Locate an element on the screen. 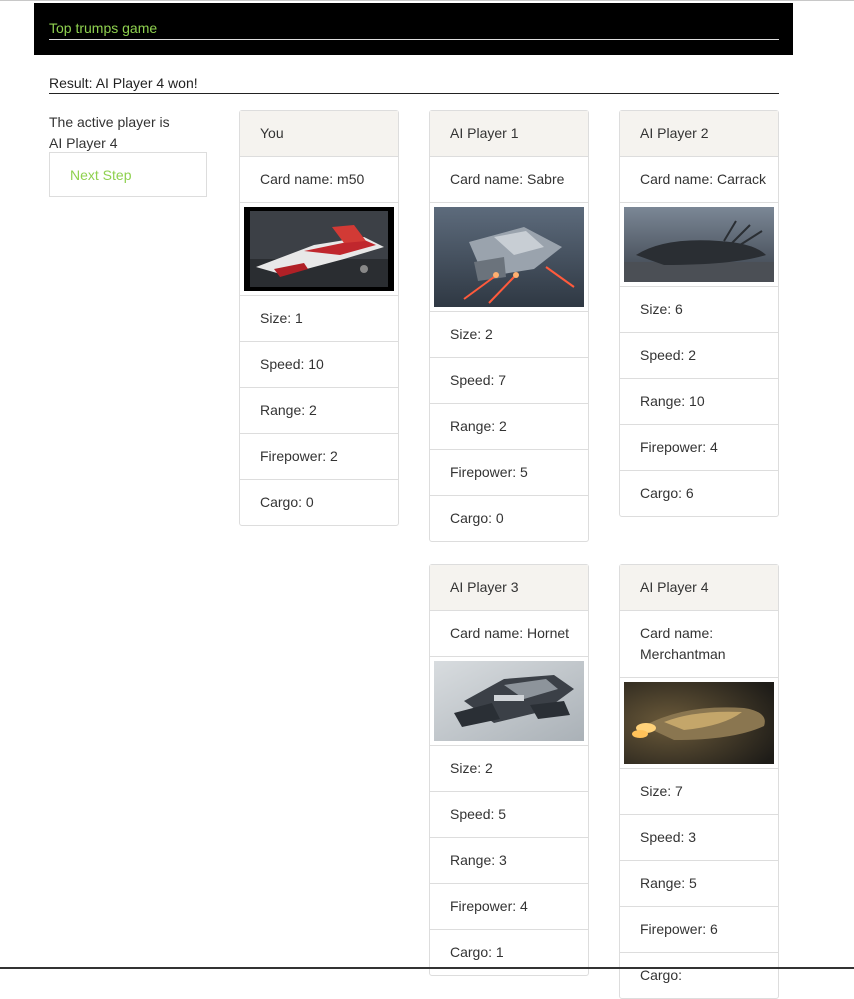 The height and width of the screenshot is (999, 854). active-player-info: The active player is AI Player 4 is located at coordinates (129, 133).